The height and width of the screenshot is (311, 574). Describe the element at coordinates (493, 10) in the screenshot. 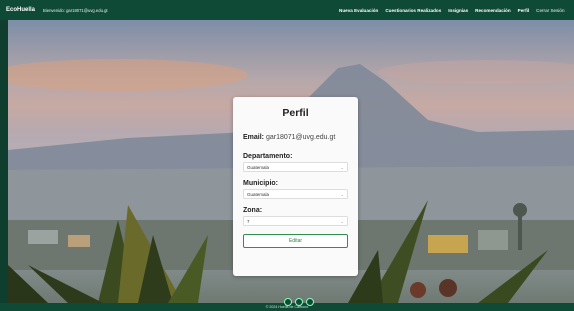

I see `nav-recomendacion: Recomendación` at that location.